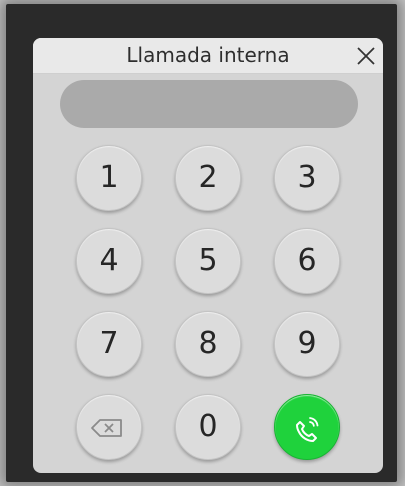  I want to click on dialog-title: Llamada interna, so click(208, 55).